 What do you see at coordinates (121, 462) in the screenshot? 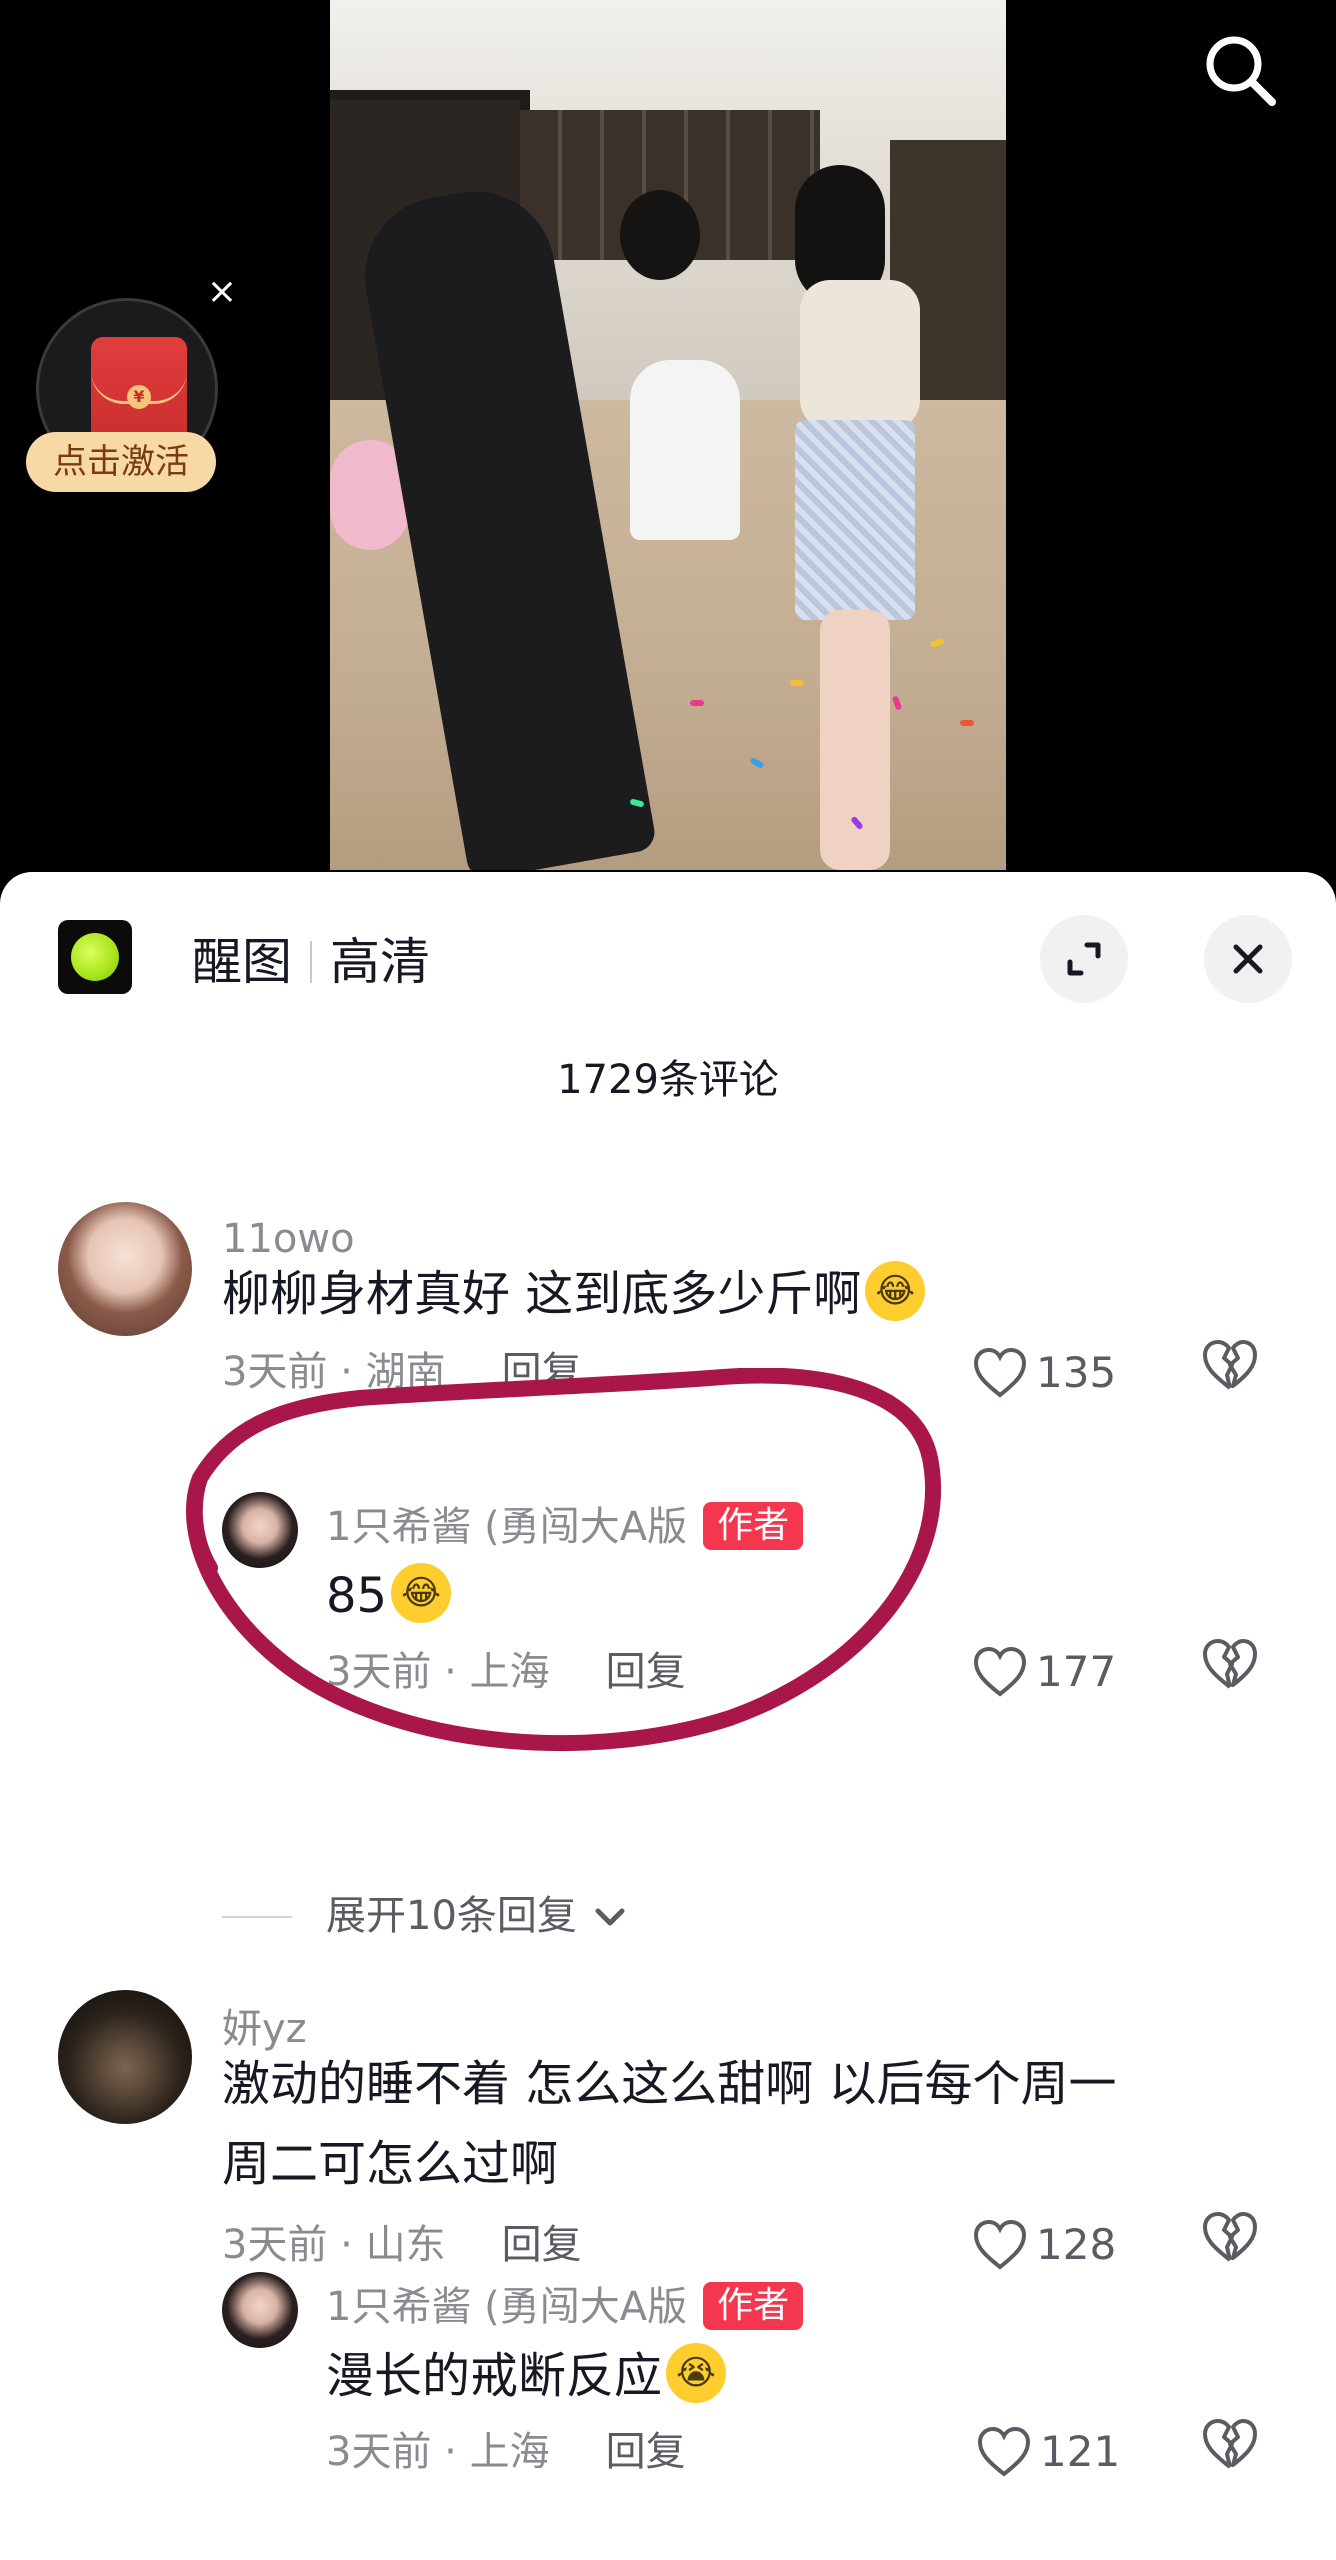
I see `activate-button: 点击激活` at bounding box center [121, 462].